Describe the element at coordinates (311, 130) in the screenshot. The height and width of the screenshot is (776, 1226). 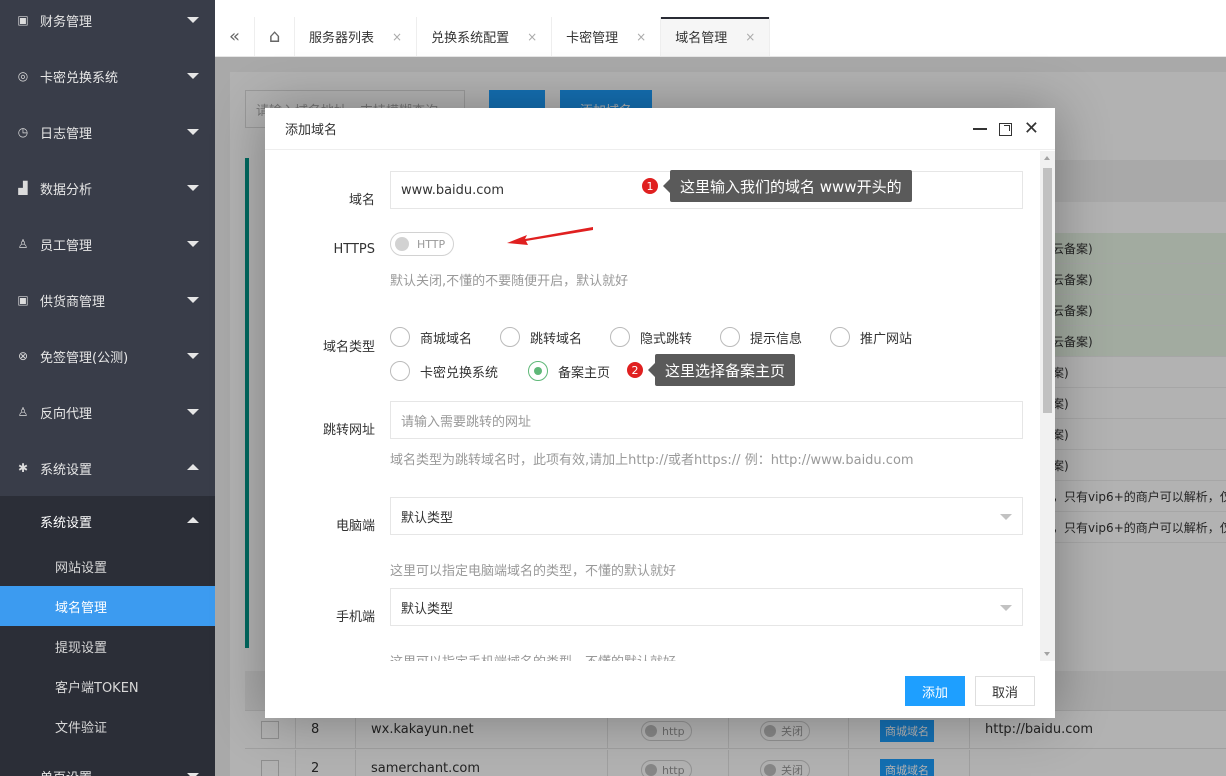
I see `dialog-title: 添加域名` at that location.